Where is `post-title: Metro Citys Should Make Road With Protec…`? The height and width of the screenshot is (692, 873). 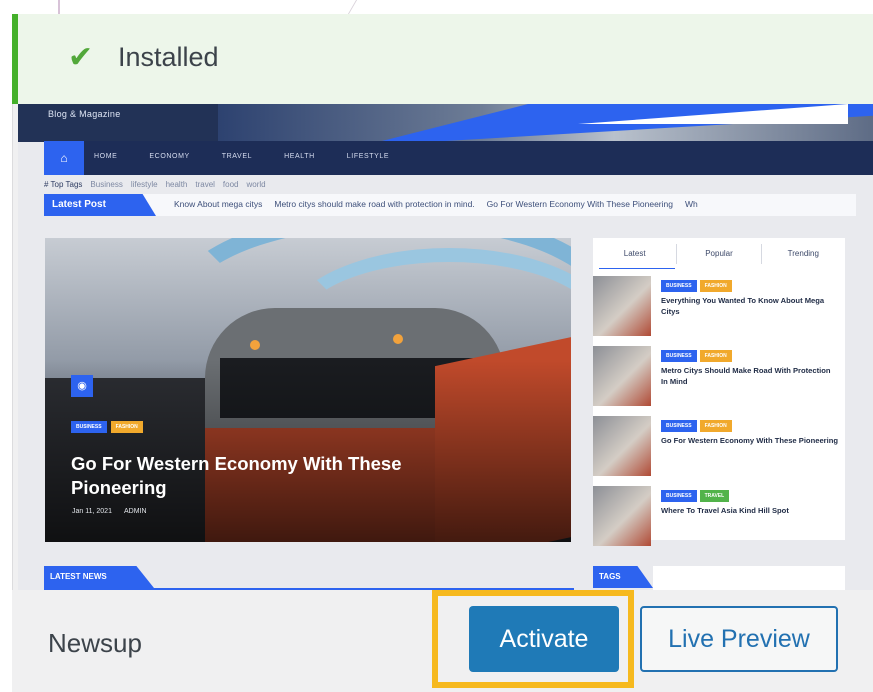
post-title: Metro Citys Should Make Road With Protec… is located at coordinates (746, 376).